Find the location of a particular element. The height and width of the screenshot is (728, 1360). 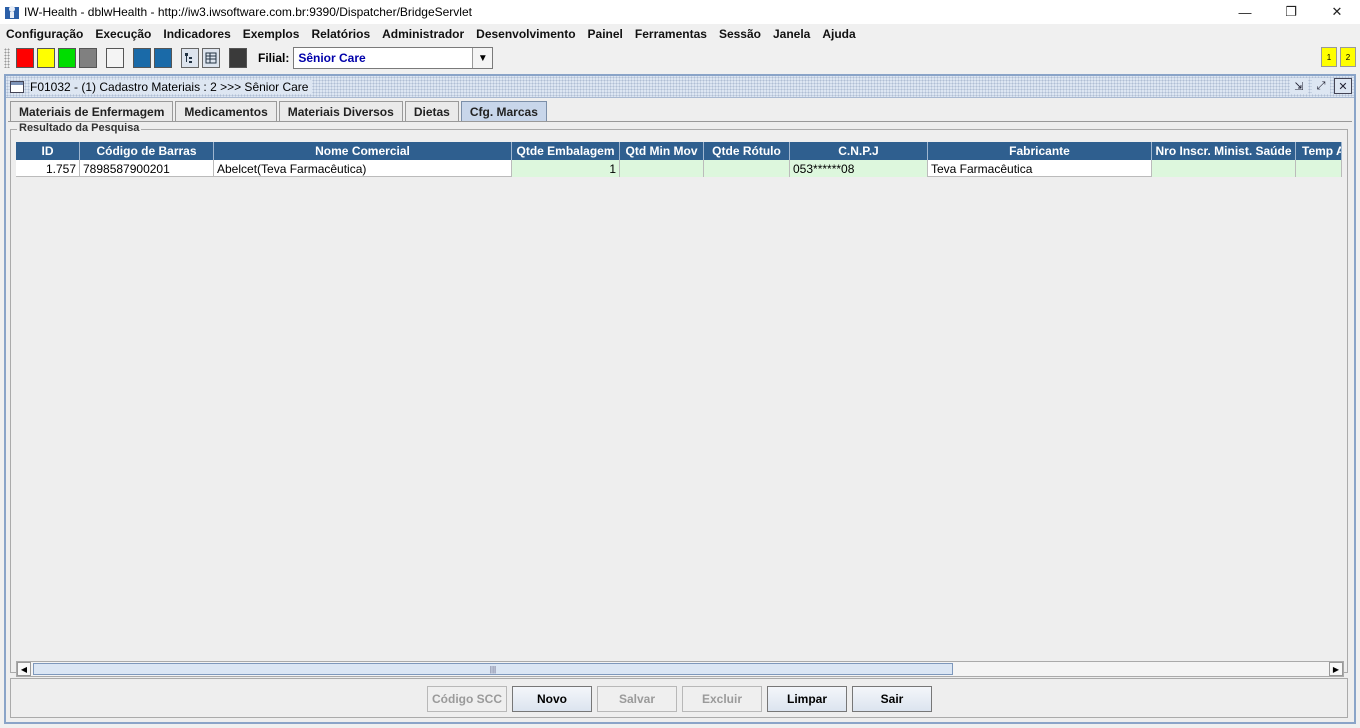

menu-ferramentas: Ferramentas is located at coordinates (671, 34).